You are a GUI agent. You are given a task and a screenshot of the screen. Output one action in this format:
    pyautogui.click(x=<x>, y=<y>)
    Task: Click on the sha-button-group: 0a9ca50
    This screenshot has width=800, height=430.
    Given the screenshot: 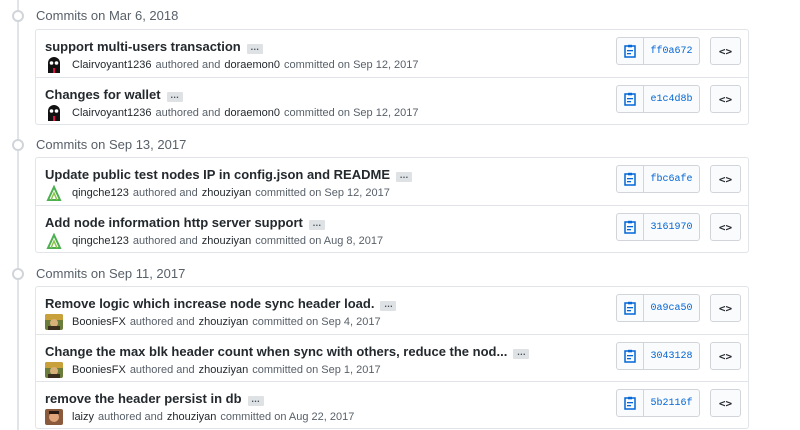 What is the action you would take?
    pyautogui.click(x=658, y=308)
    